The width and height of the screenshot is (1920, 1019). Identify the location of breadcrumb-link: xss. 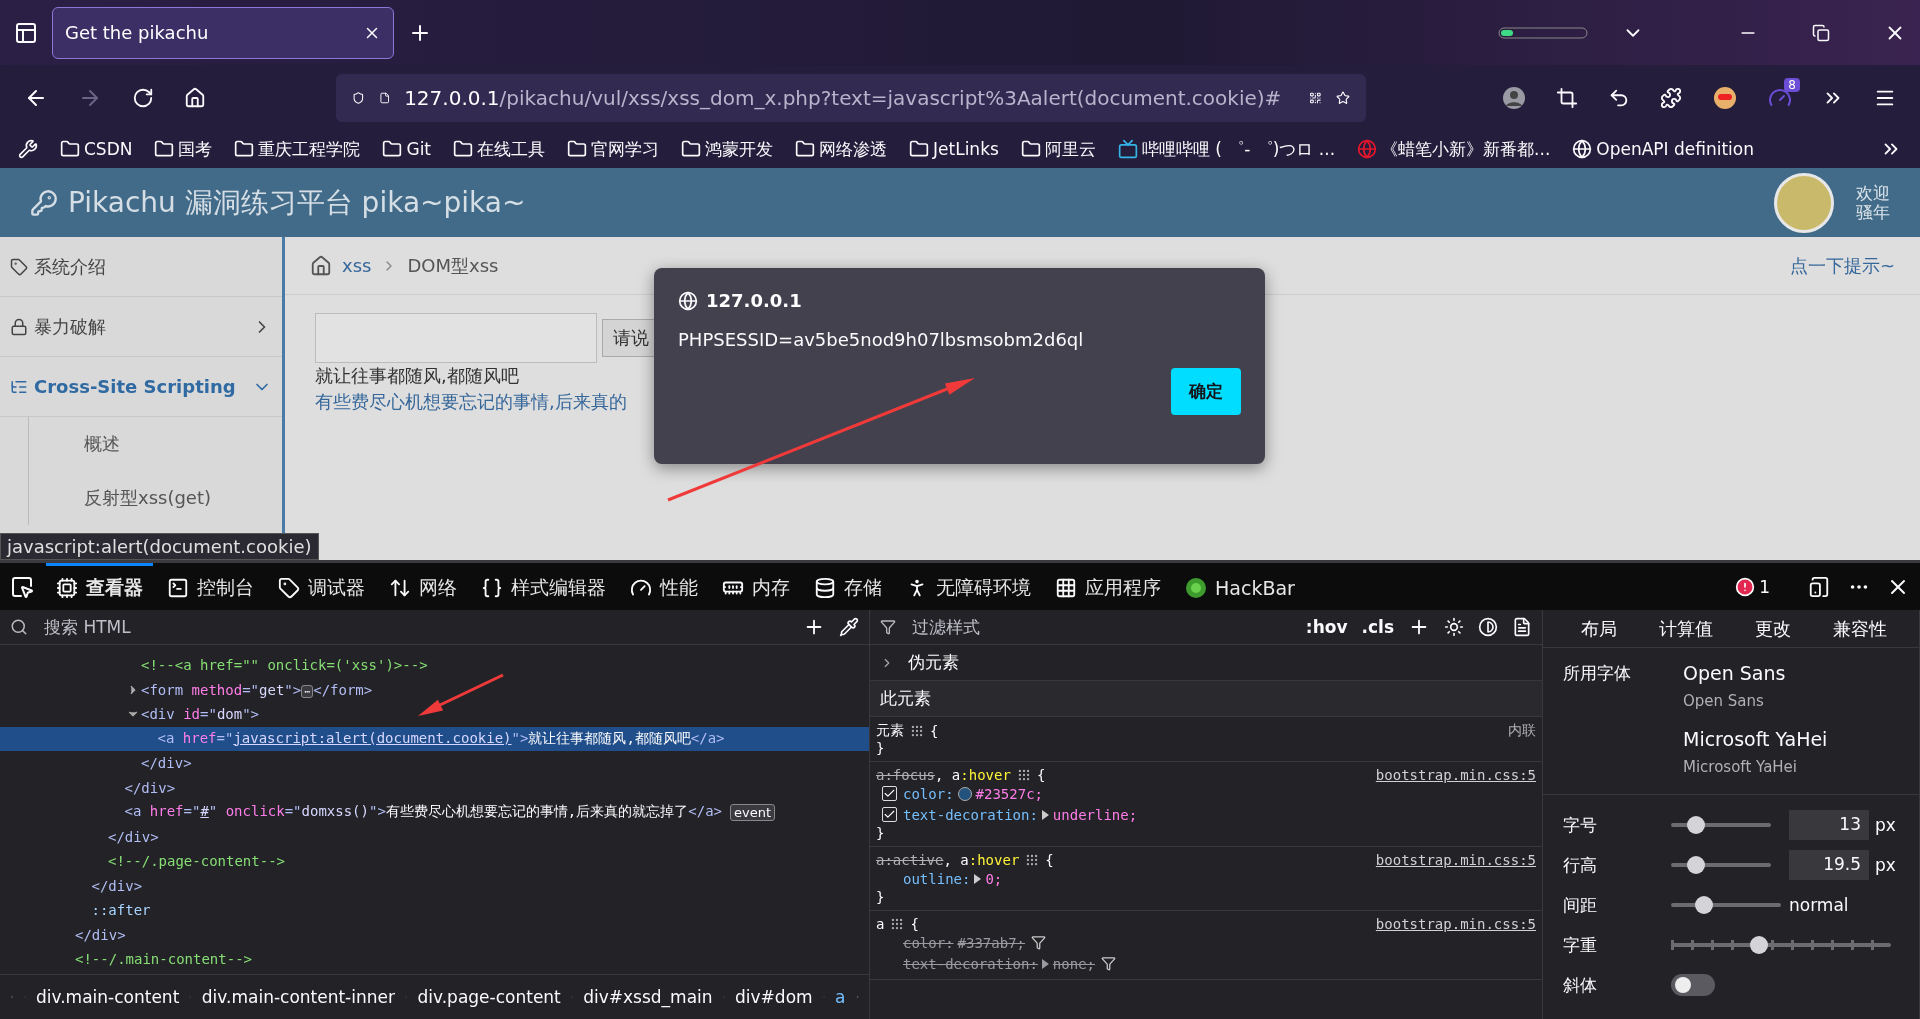
(357, 265).